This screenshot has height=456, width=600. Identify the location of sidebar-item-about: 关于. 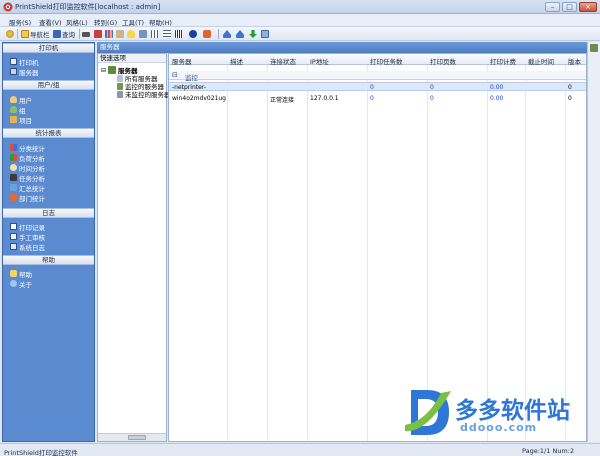
(21, 284).